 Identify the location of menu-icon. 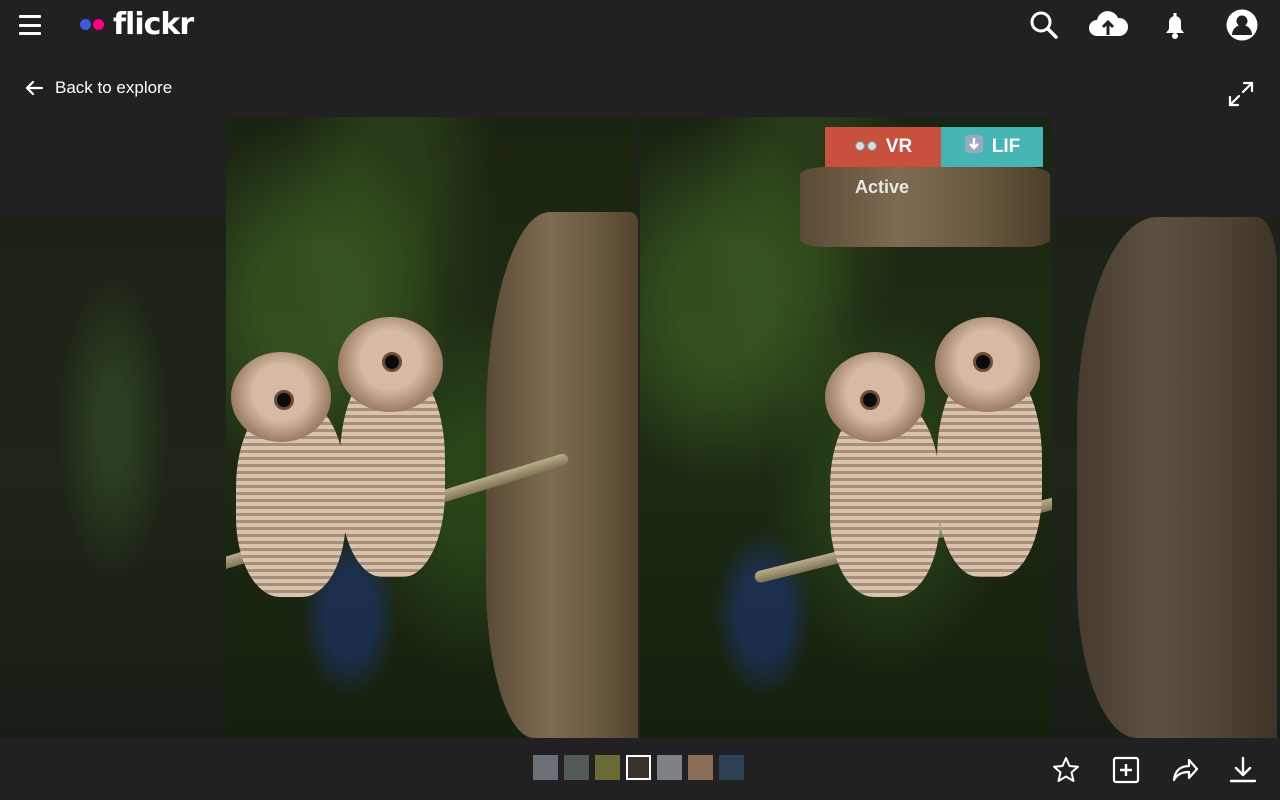
(30, 25).